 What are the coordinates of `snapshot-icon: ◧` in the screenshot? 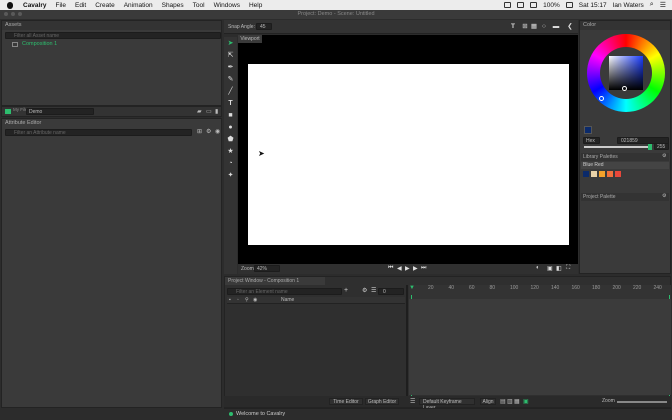 It's located at (559, 268).